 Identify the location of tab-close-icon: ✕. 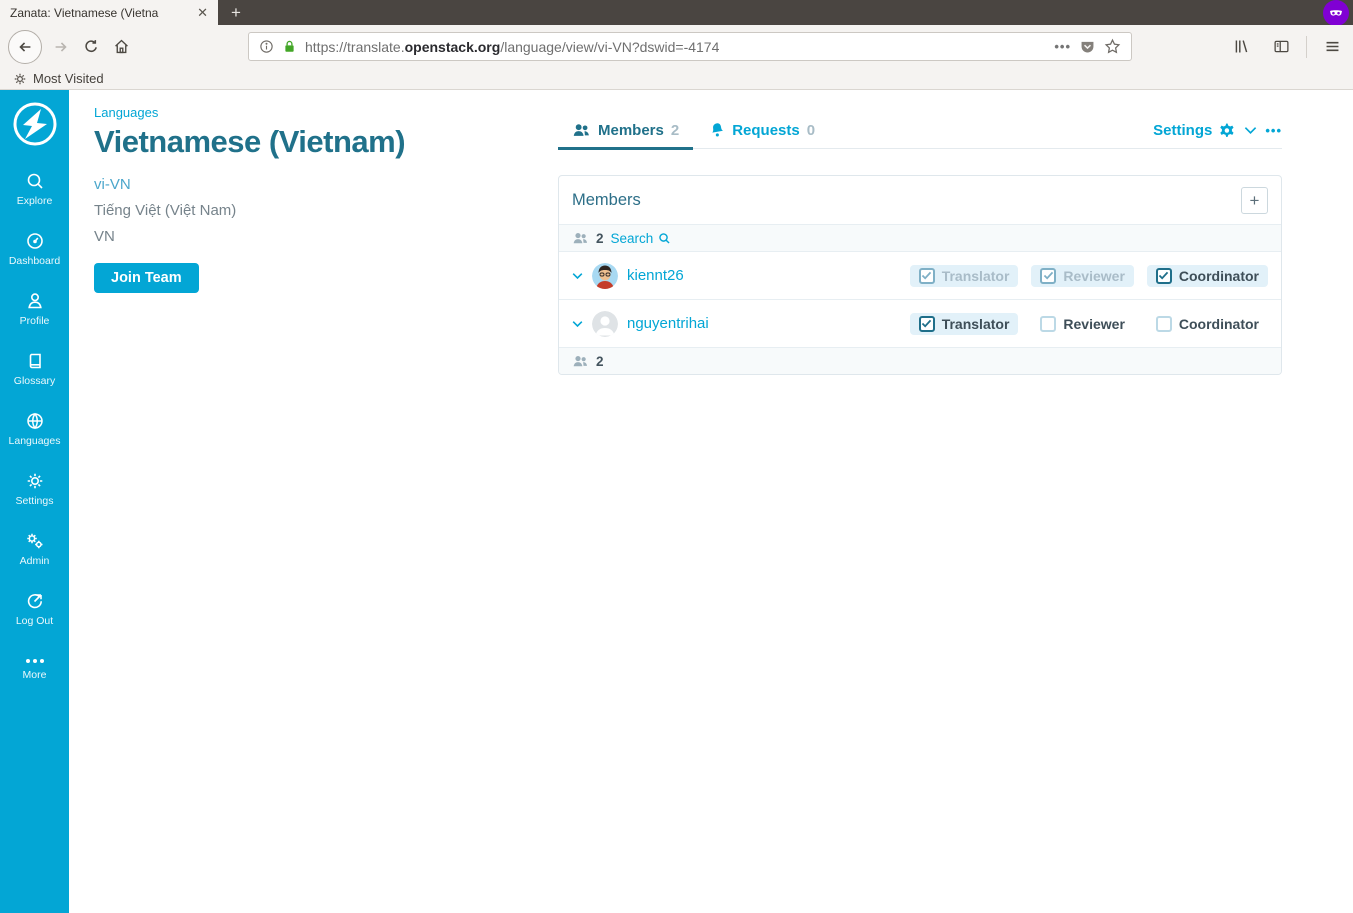
(202, 13).